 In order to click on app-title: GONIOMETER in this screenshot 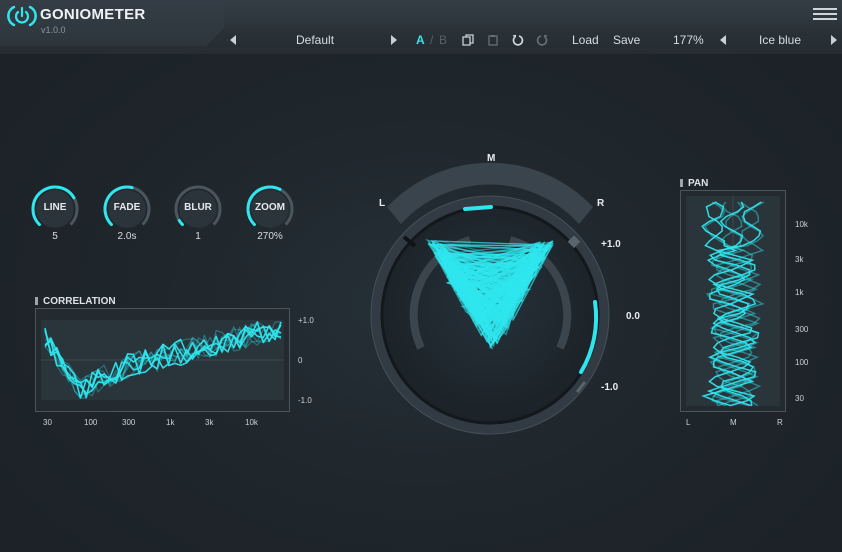, I will do `click(93, 14)`.